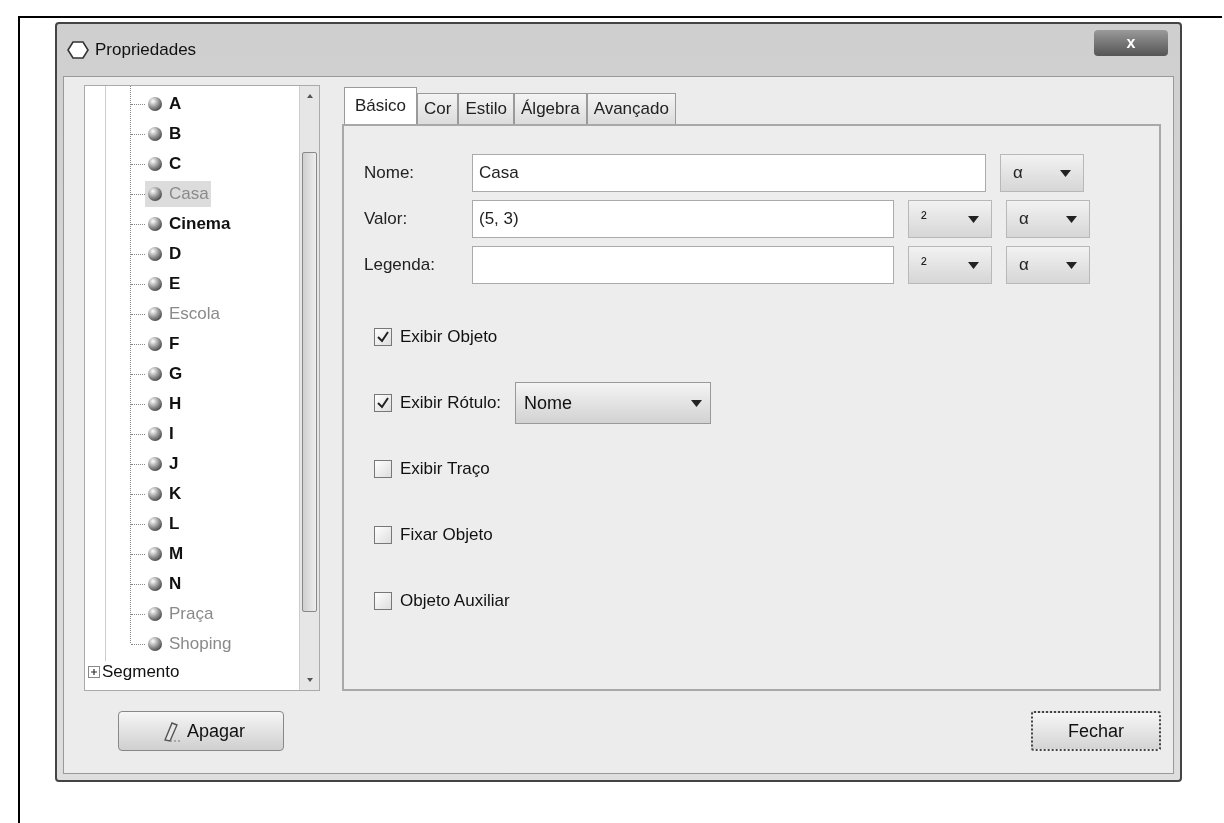  What do you see at coordinates (683, 265) in the screenshot?
I see `text-field` at bounding box center [683, 265].